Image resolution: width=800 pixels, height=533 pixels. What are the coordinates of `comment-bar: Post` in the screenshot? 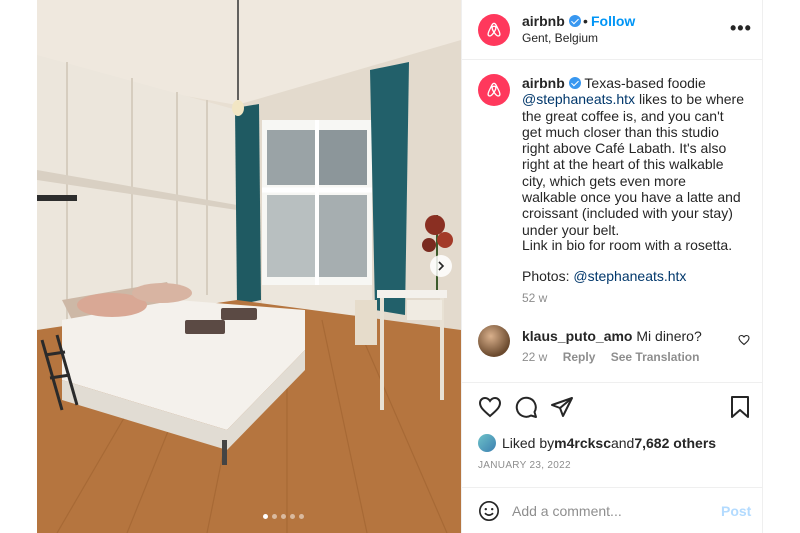 It's located at (612, 510).